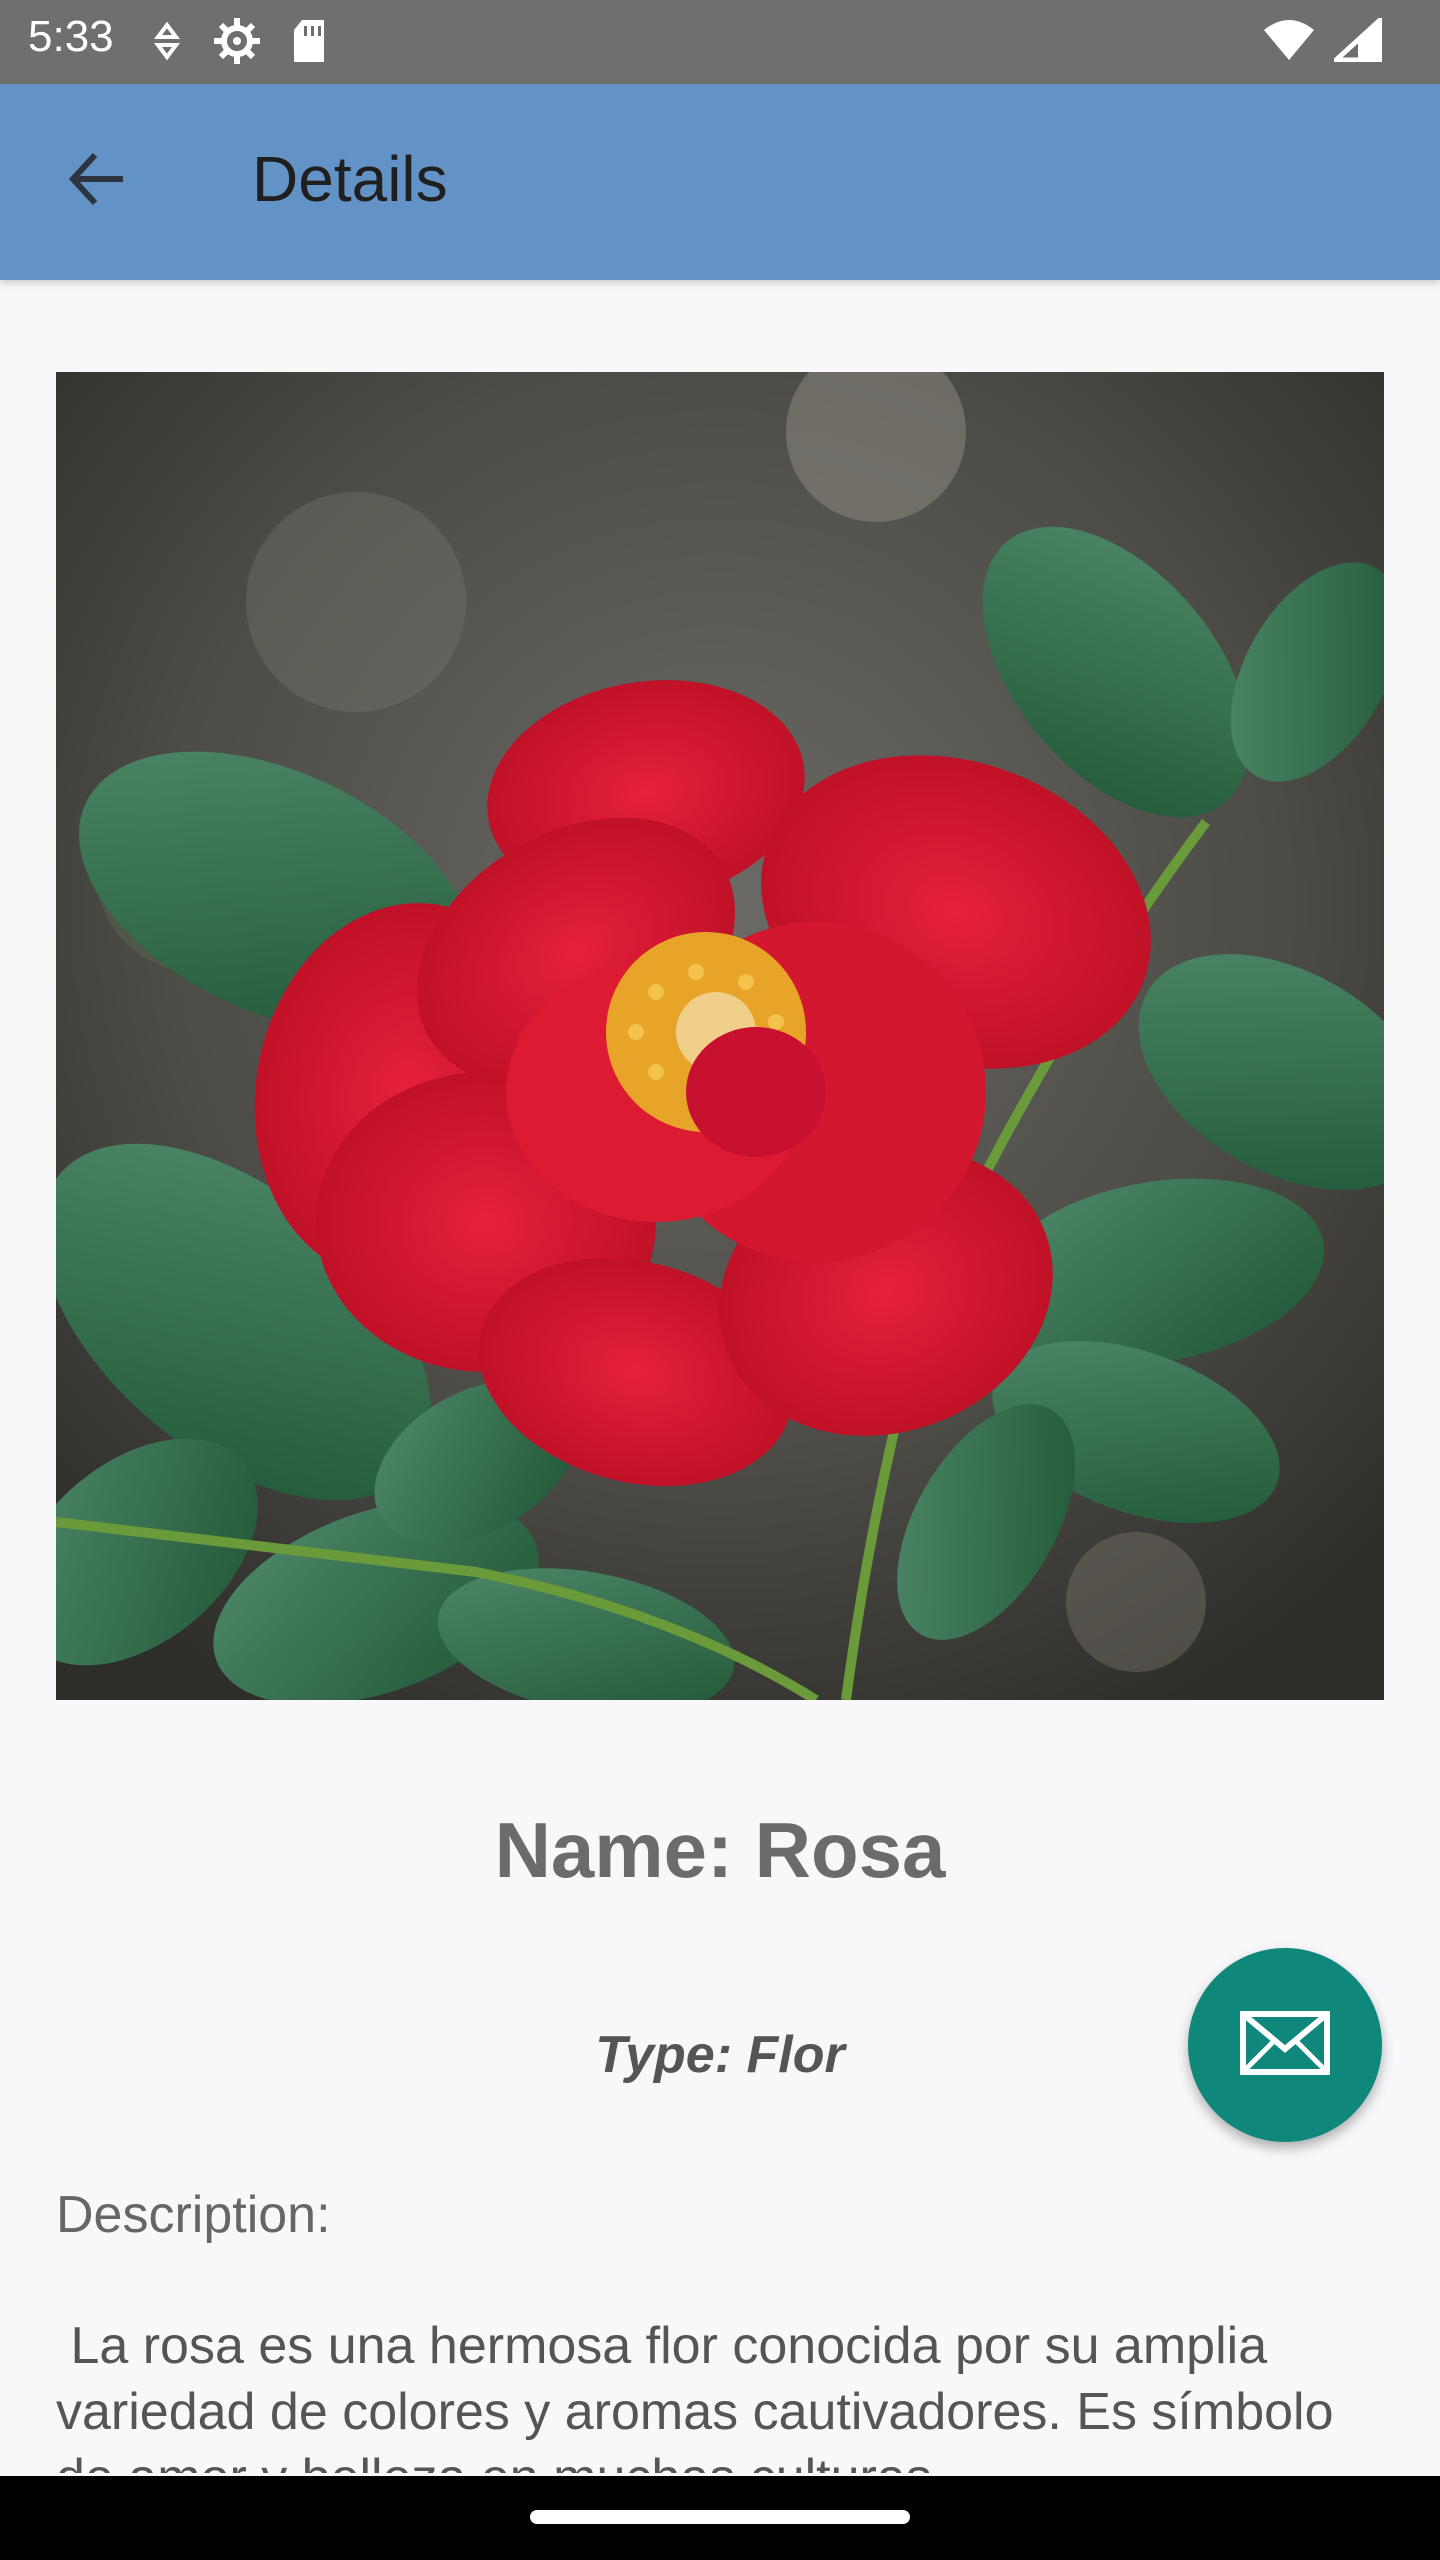 This screenshot has height=2560, width=1440. What do you see at coordinates (1289, 42) in the screenshot?
I see `wifi-icon` at bounding box center [1289, 42].